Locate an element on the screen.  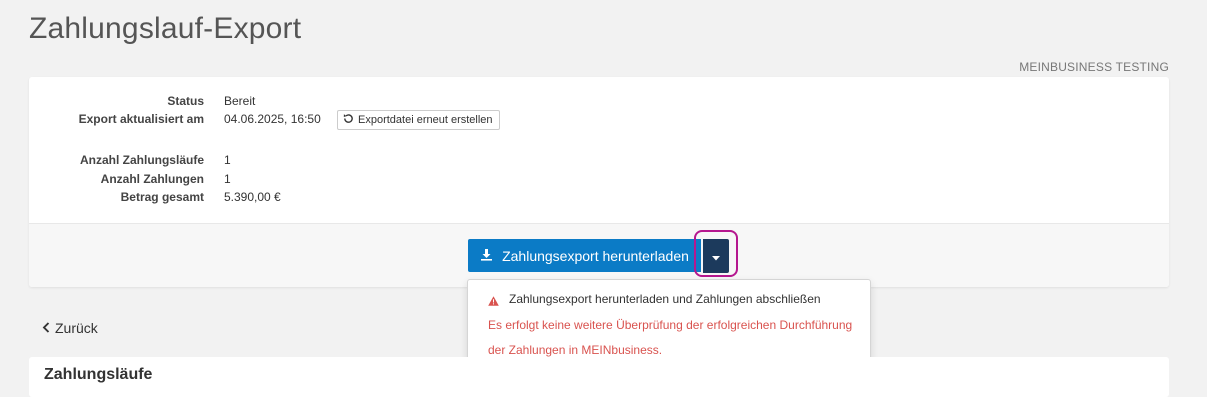
back-link: Zurück is located at coordinates (70, 328).